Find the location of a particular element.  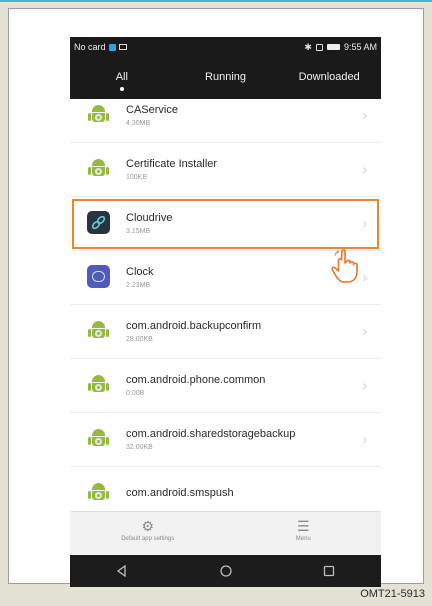

top-accent-line is located at coordinates (216, 1).